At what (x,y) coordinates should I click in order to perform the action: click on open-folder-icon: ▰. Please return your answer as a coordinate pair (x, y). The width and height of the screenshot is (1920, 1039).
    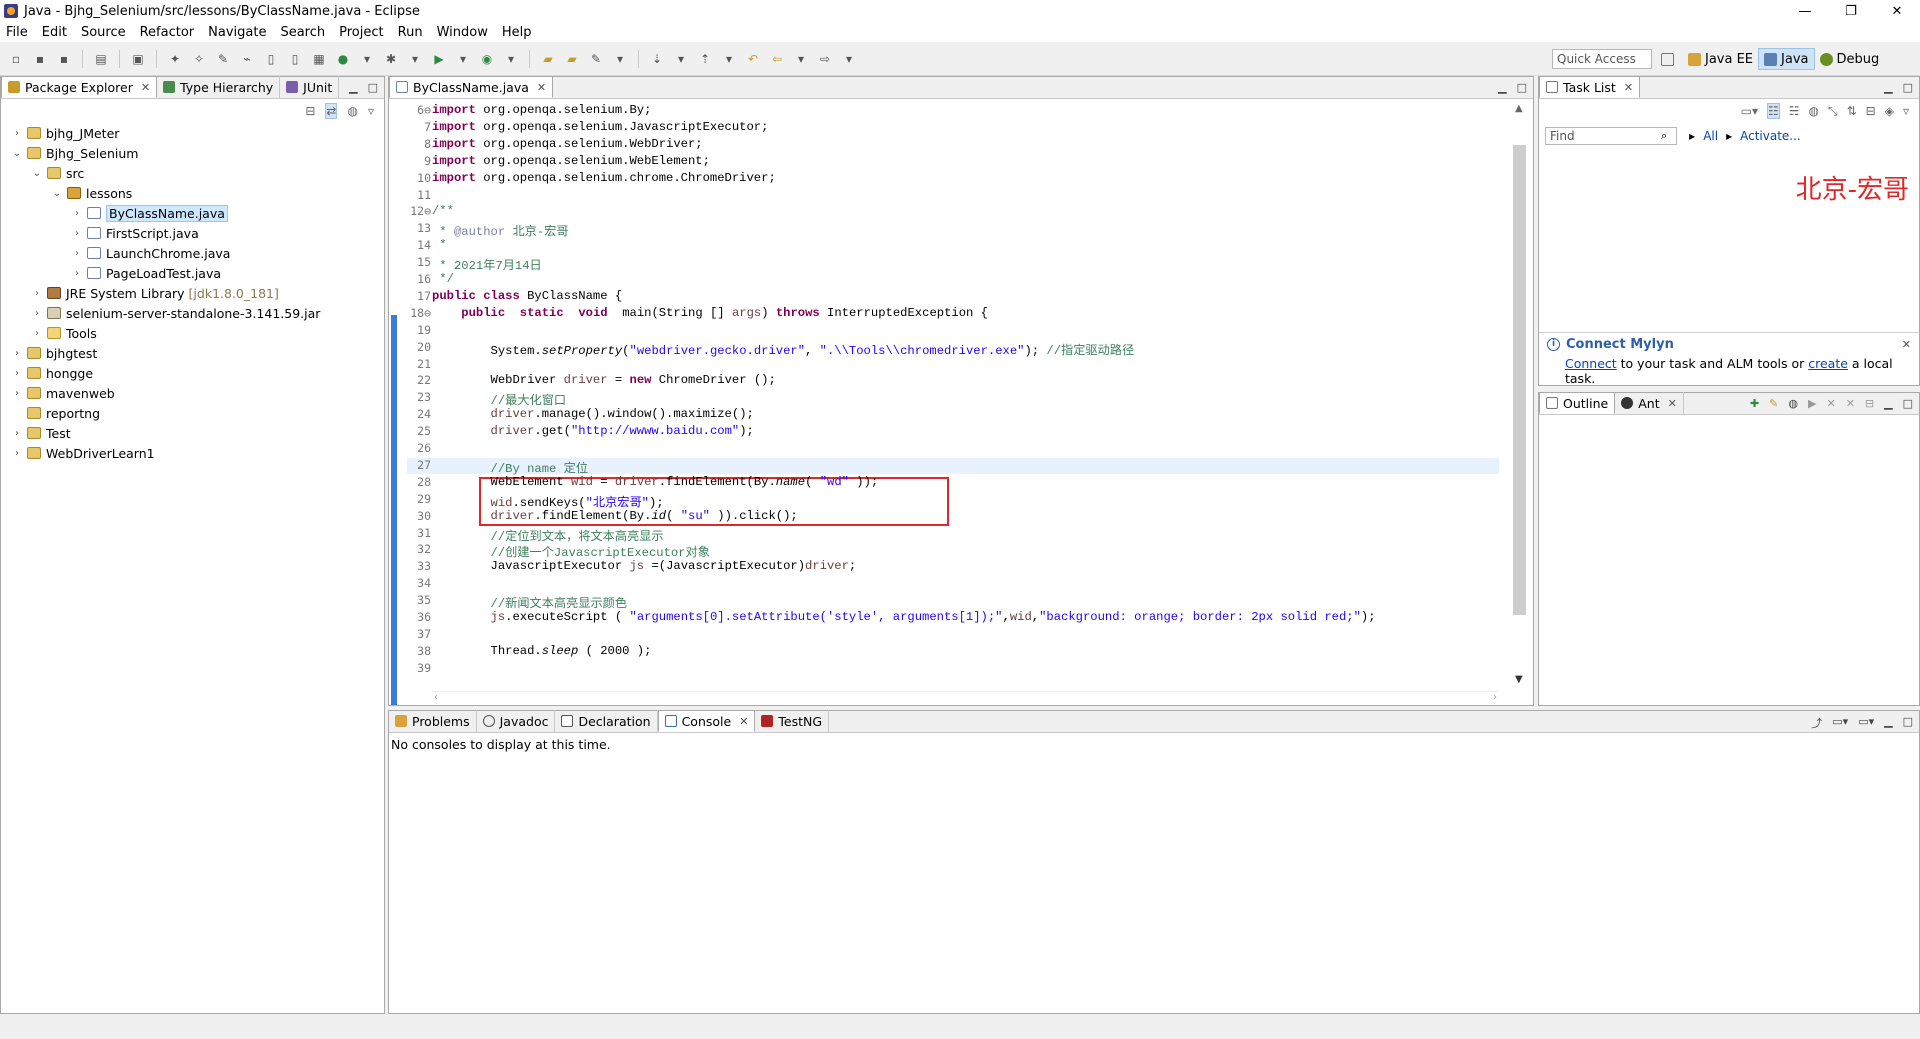
    Looking at the image, I should click on (548, 59).